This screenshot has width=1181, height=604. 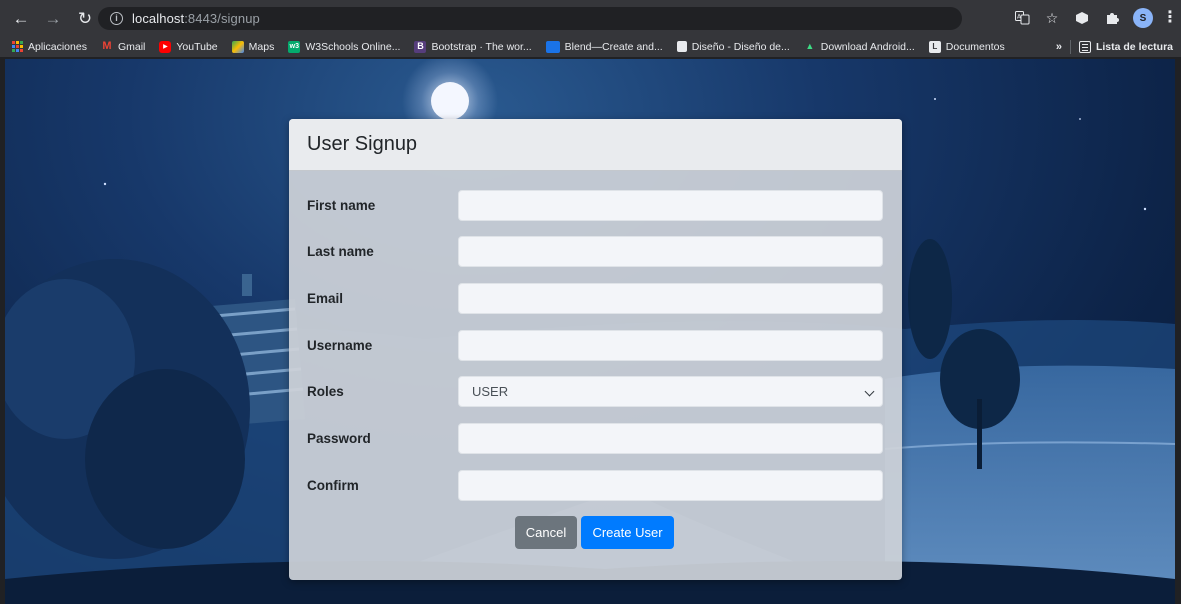 What do you see at coordinates (325, 298) in the screenshot?
I see `email-label: Email` at bounding box center [325, 298].